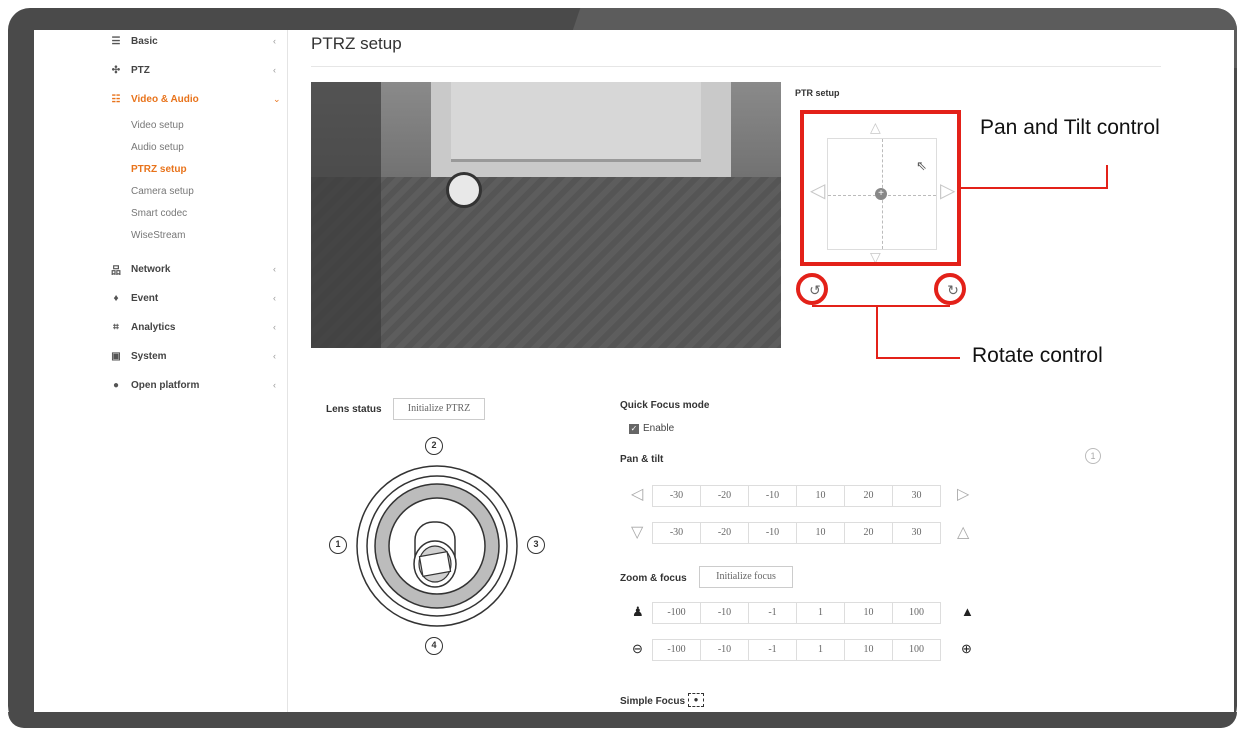 This screenshot has width=1245, height=733. I want to click on tilt-step-button: -20, so click(724, 533).